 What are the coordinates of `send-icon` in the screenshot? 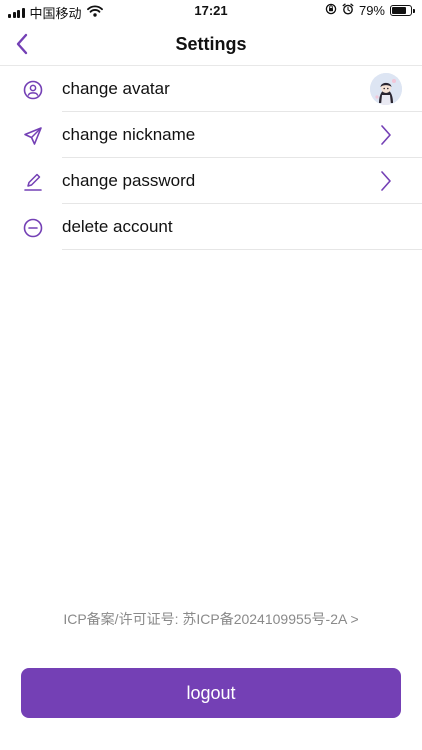 It's located at (33, 136).